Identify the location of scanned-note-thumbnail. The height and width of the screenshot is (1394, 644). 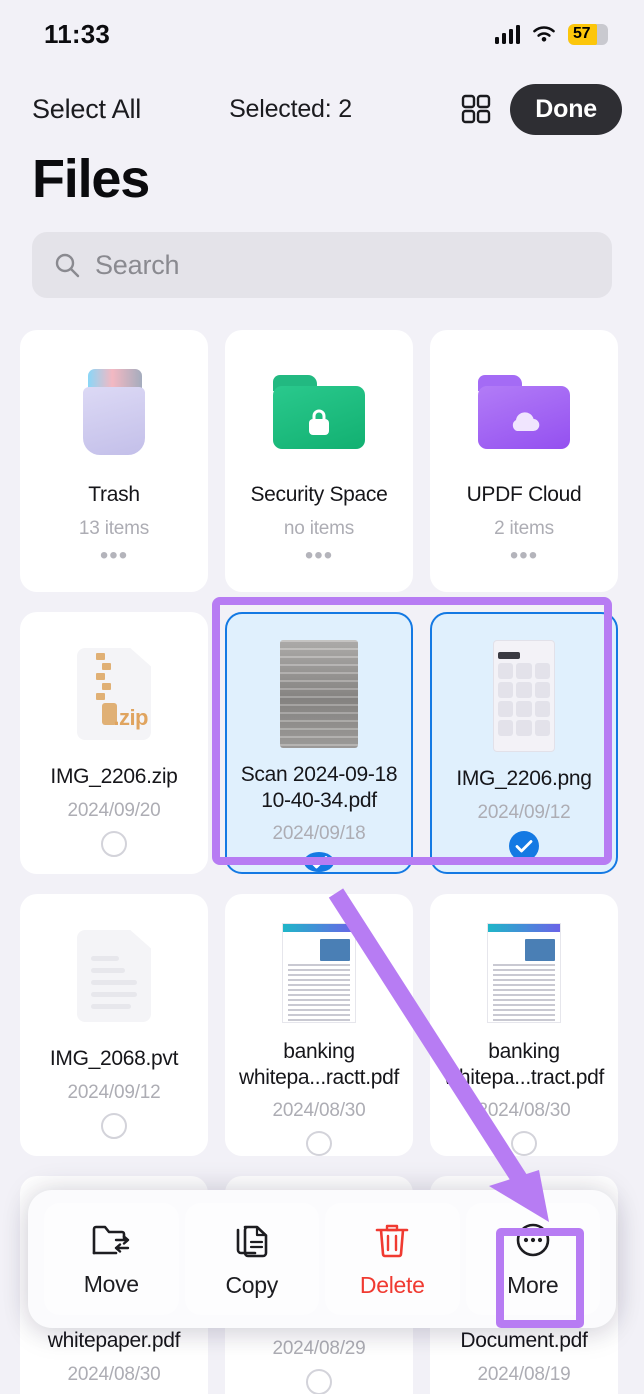
(319, 694).